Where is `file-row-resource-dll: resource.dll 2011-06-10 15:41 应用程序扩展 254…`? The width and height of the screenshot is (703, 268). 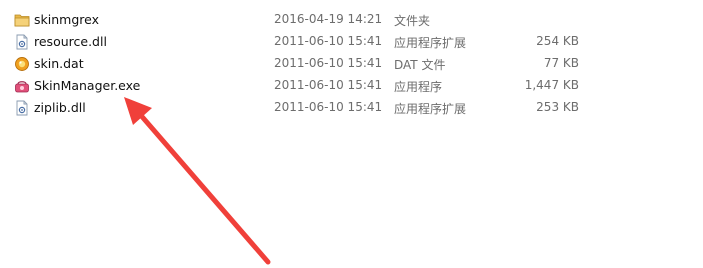 file-row-resource-dll: resource.dll 2011-06-10 15:41 应用程序扩展 254… is located at coordinates (351, 42).